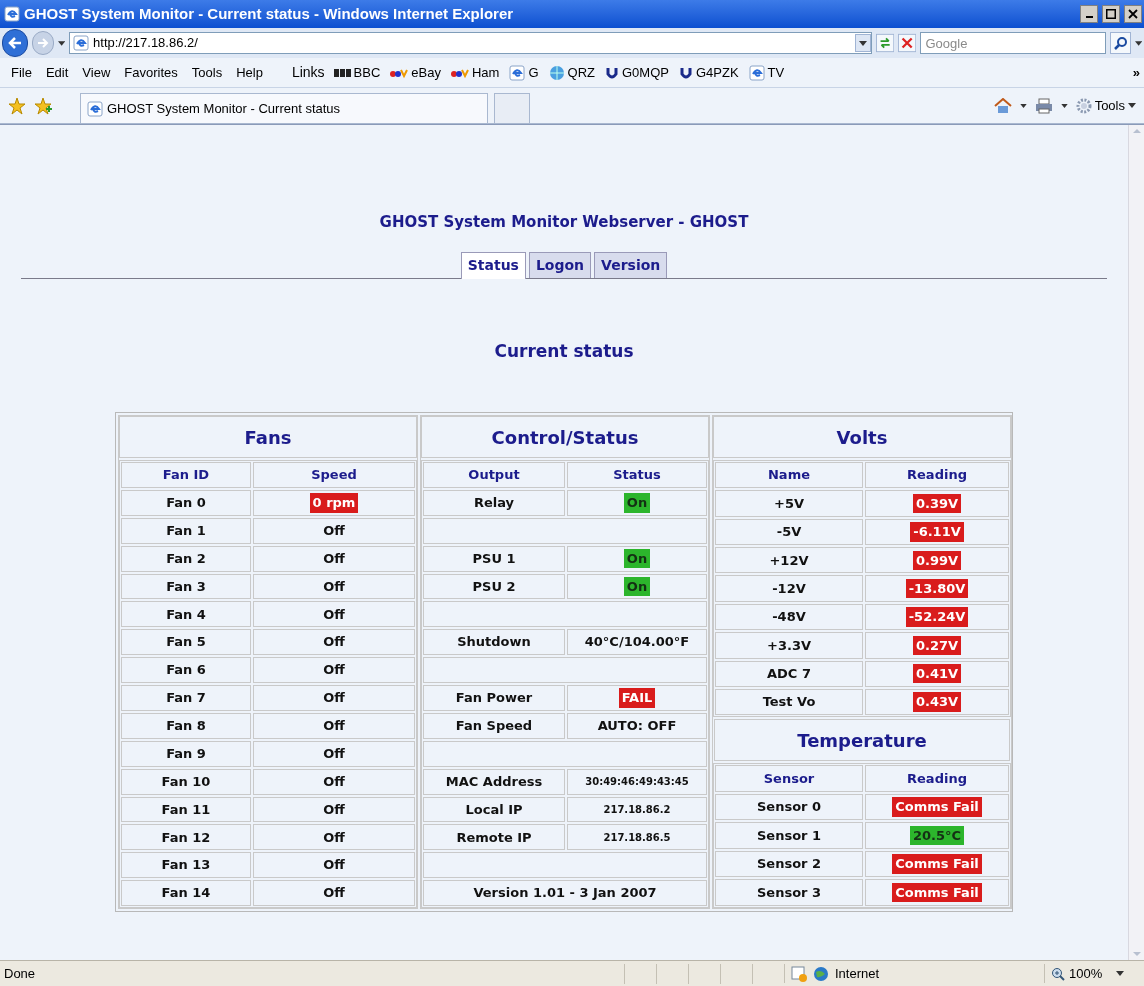  I want to click on status-badge: -6.11V, so click(937, 532).